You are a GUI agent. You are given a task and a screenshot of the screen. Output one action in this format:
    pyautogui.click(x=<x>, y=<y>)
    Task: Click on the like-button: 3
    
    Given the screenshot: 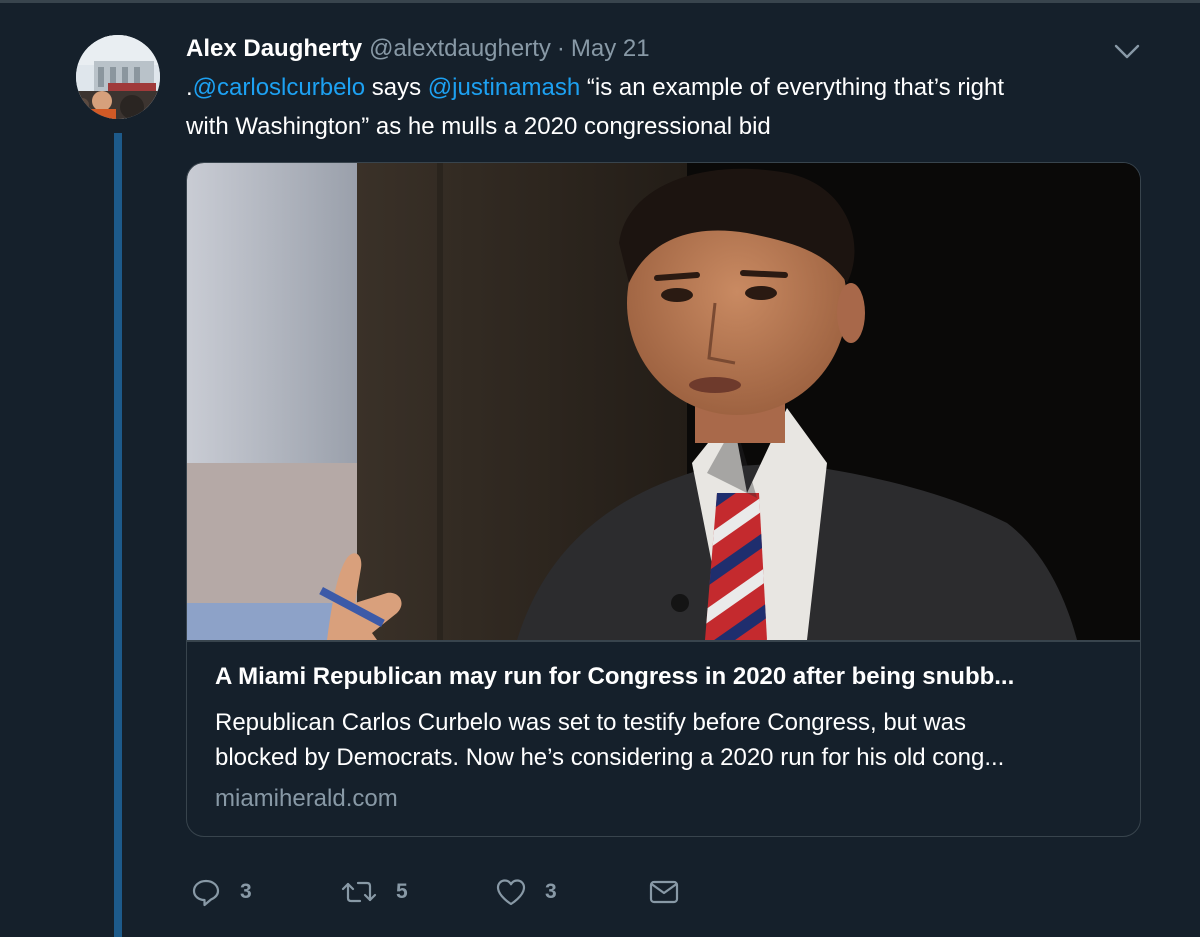 What is the action you would take?
    pyautogui.click(x=526, y=892)
    